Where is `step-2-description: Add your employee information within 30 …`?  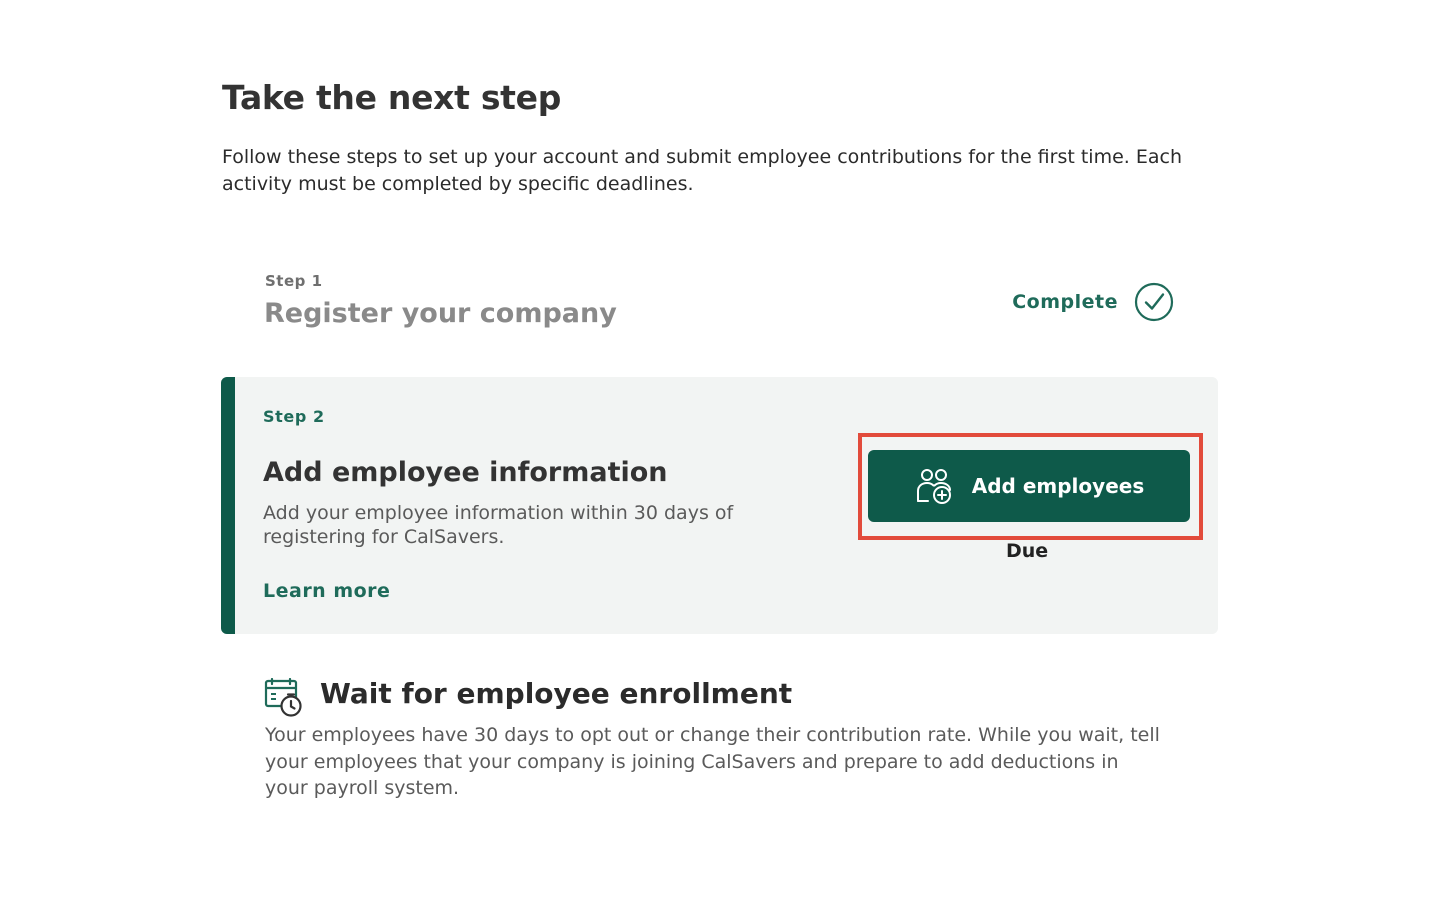 step-2-description: Add your employee information within 30 … is located at coordinates (498, 525).